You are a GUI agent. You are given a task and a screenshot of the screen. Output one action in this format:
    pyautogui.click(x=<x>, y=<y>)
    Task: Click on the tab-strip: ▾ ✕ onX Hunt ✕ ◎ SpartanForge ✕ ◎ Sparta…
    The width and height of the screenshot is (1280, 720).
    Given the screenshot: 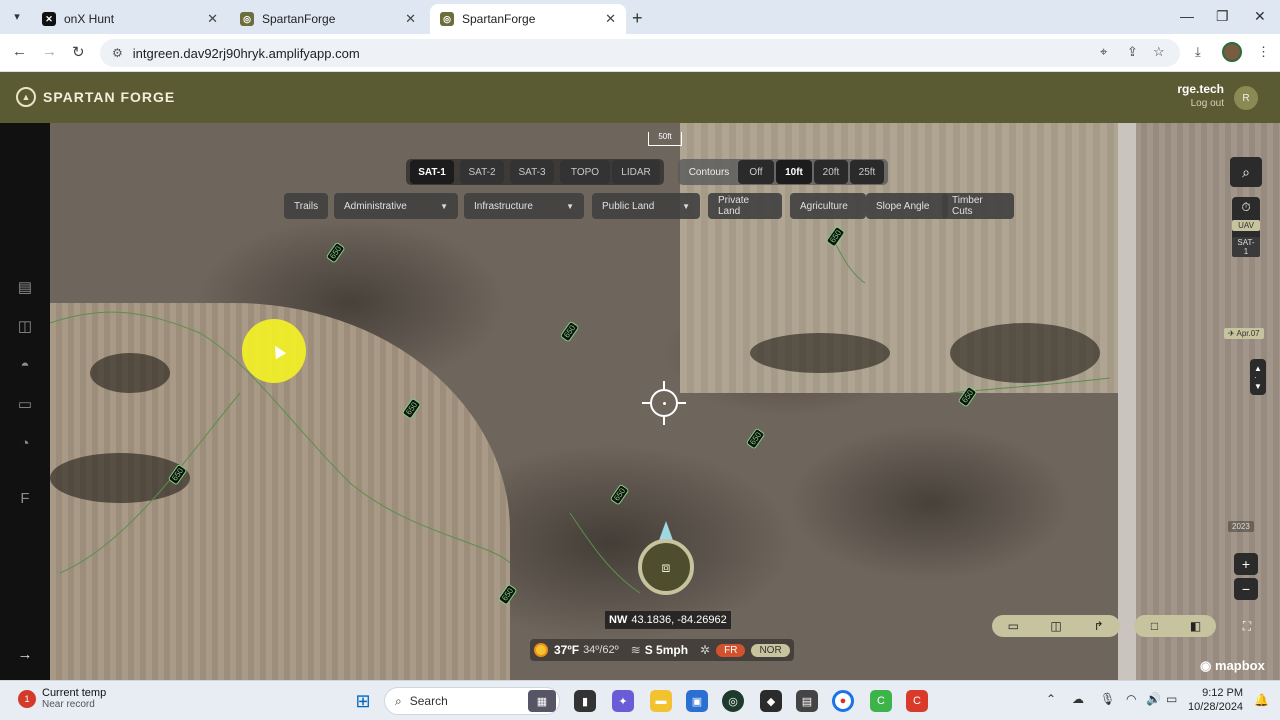 What is the action you would take?
    pyautogui.click(x=640, y=17)
    